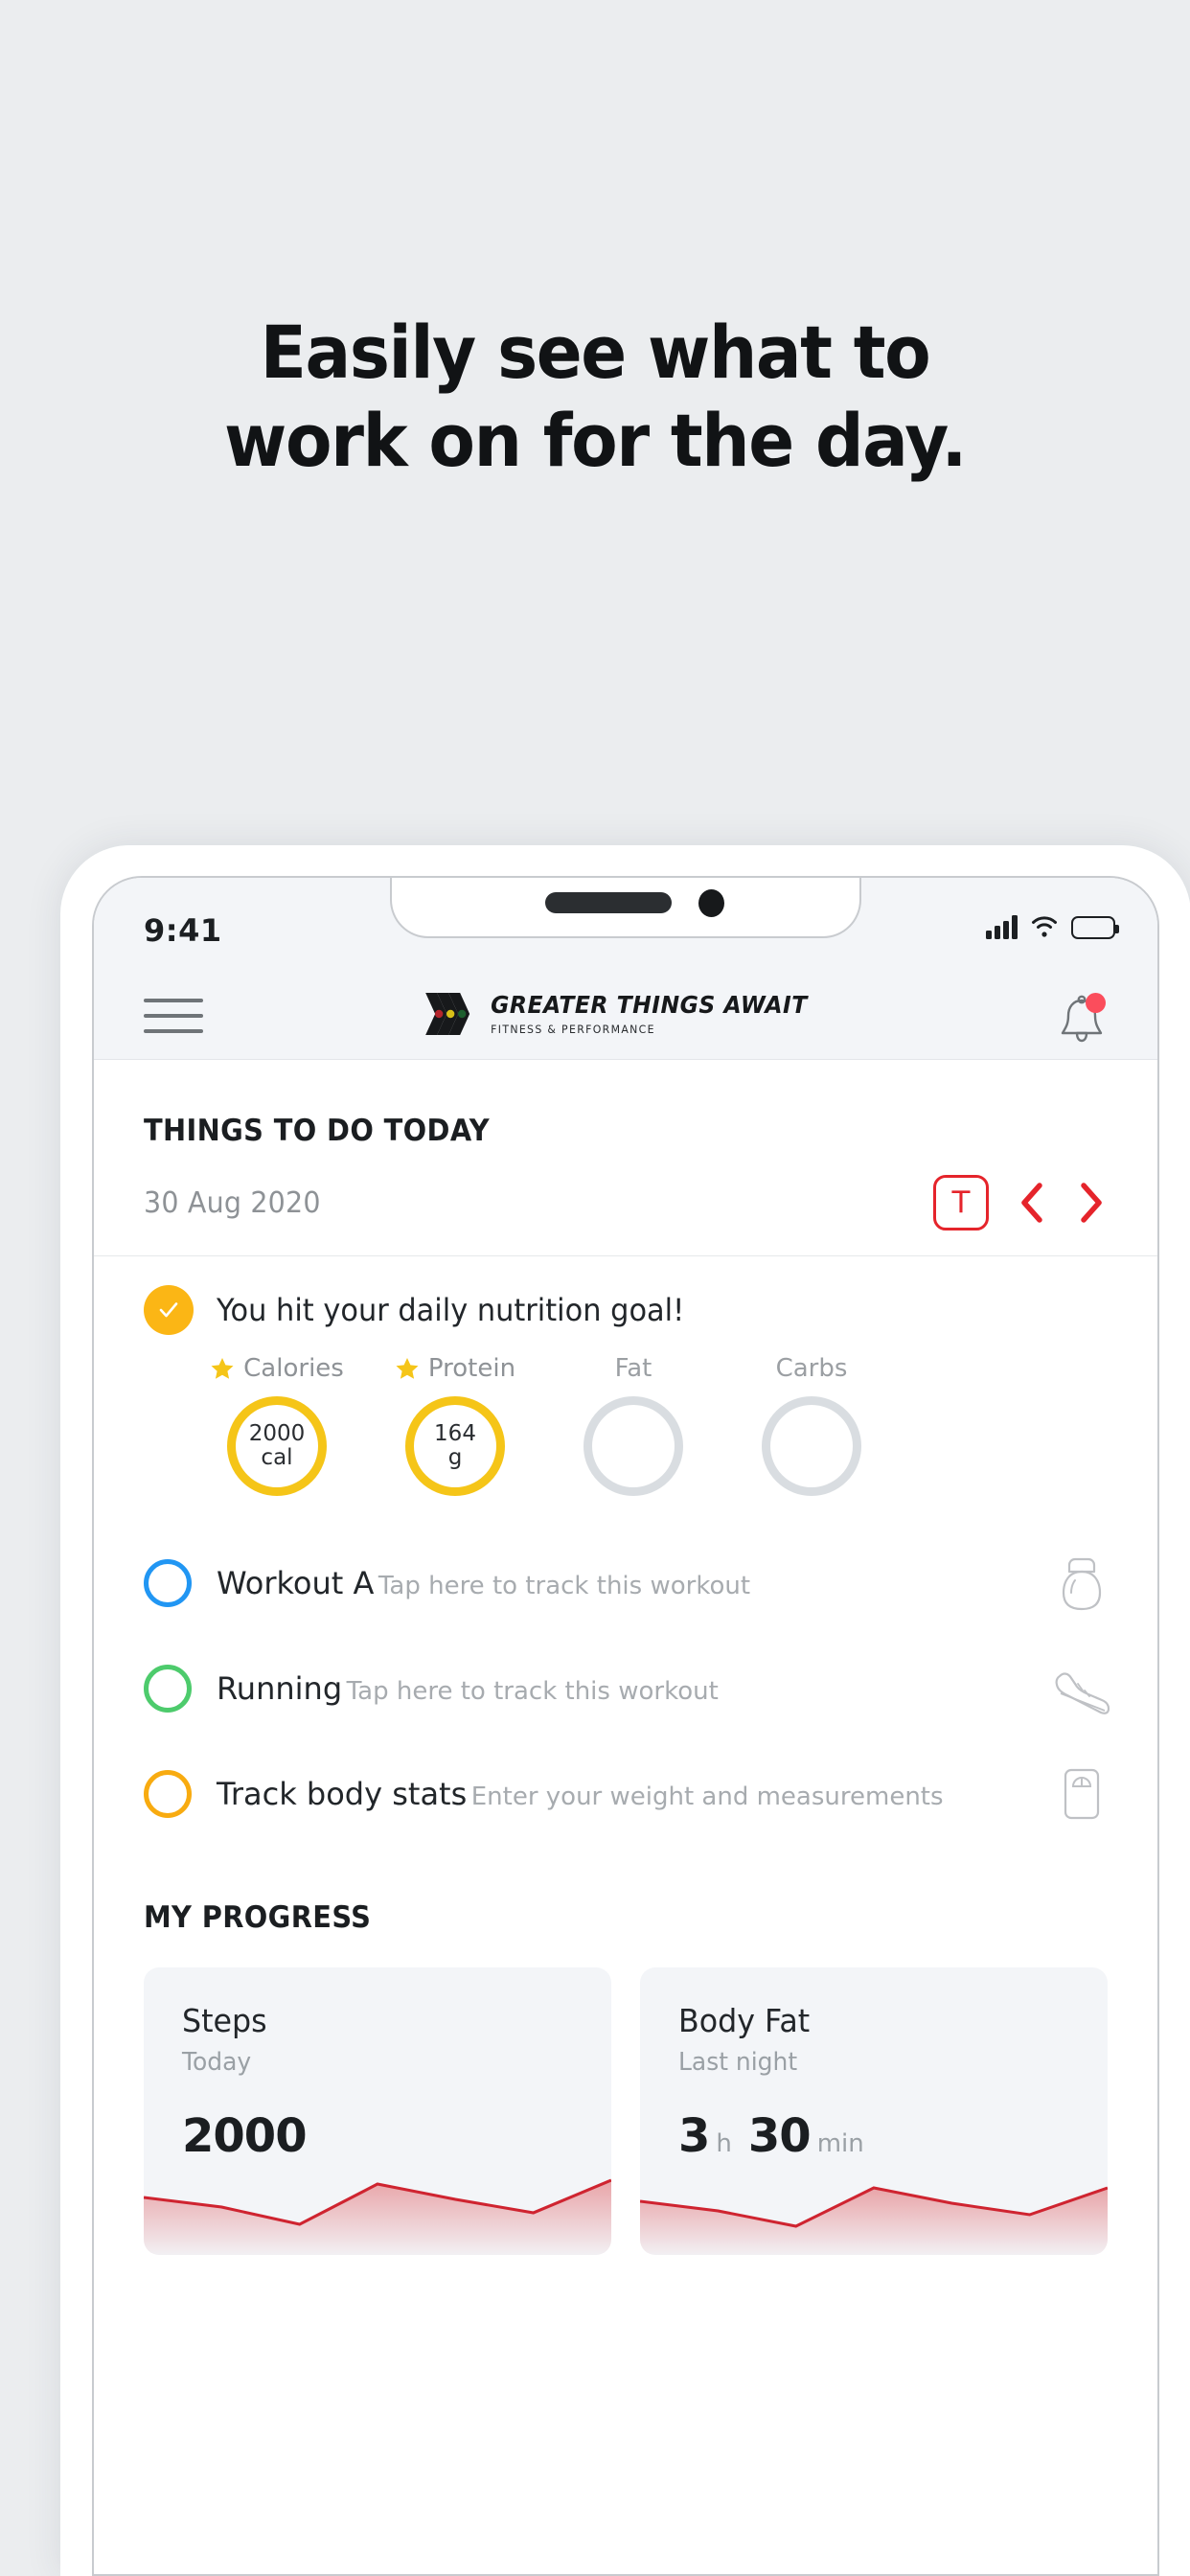 This screenshot has width=1190, height=2576. I want to click on notifications-button, so click(1081, 1020).